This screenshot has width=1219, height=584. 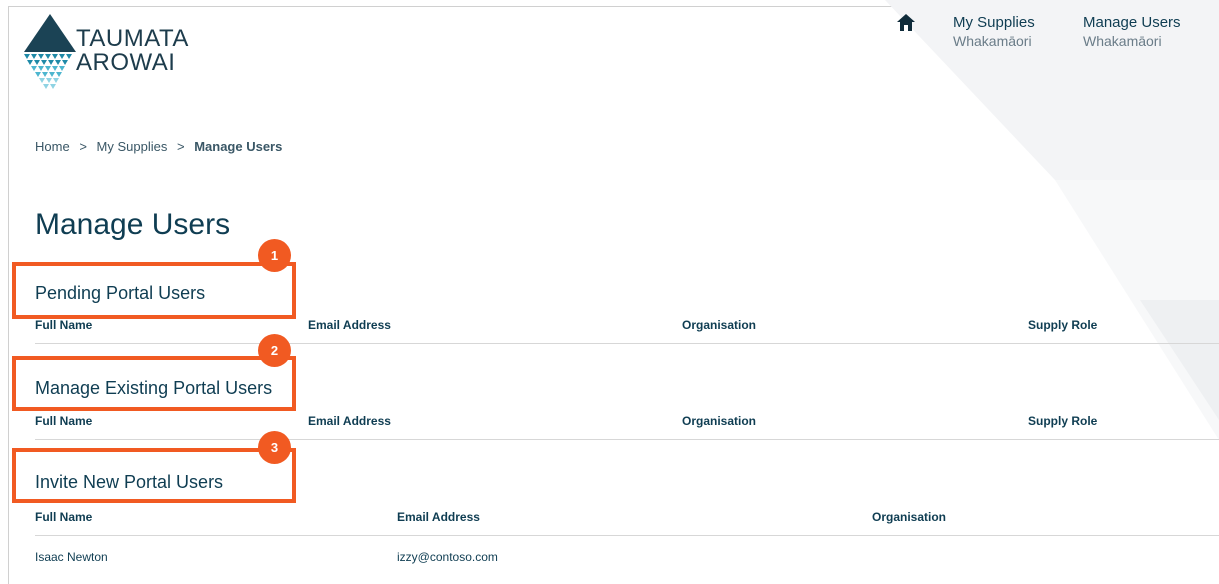 I want to click on existing-header-divider, so click(x=627, y=439).